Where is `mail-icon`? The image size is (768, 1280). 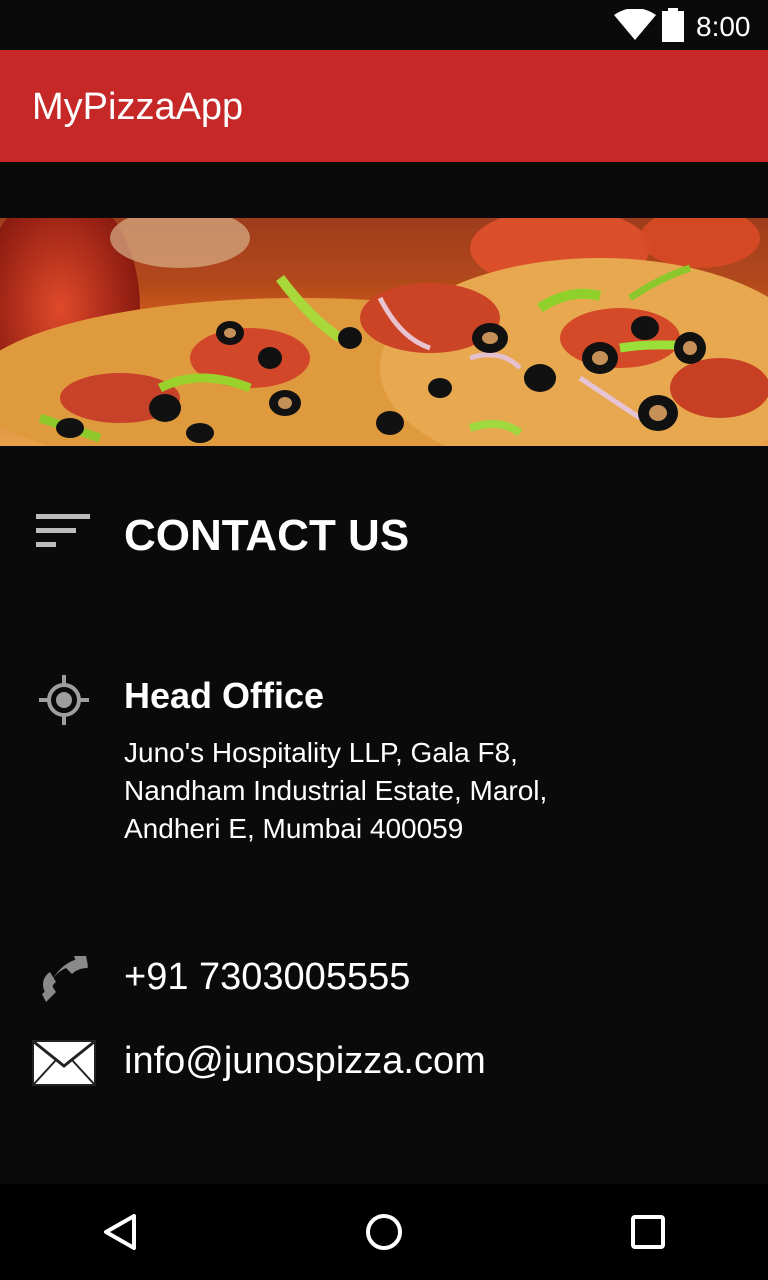
mail-icon is located at coordinates (64, 1063).